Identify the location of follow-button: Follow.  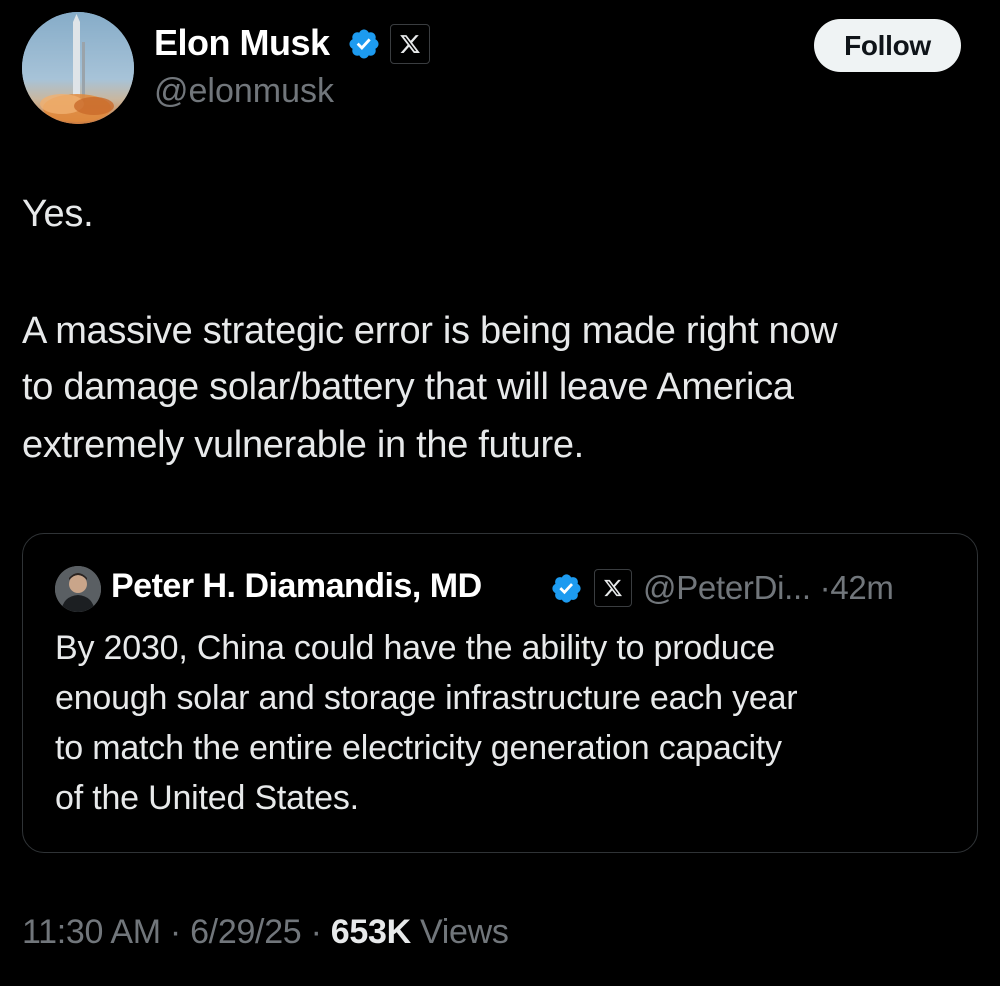
(887, 45).